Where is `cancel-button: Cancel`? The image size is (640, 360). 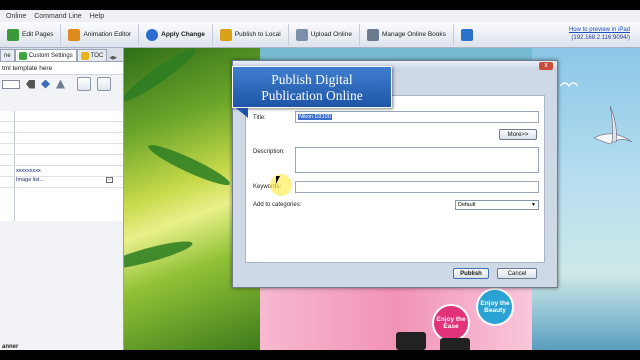
cancel-button: Cancel is located at coordinates (517, 273).